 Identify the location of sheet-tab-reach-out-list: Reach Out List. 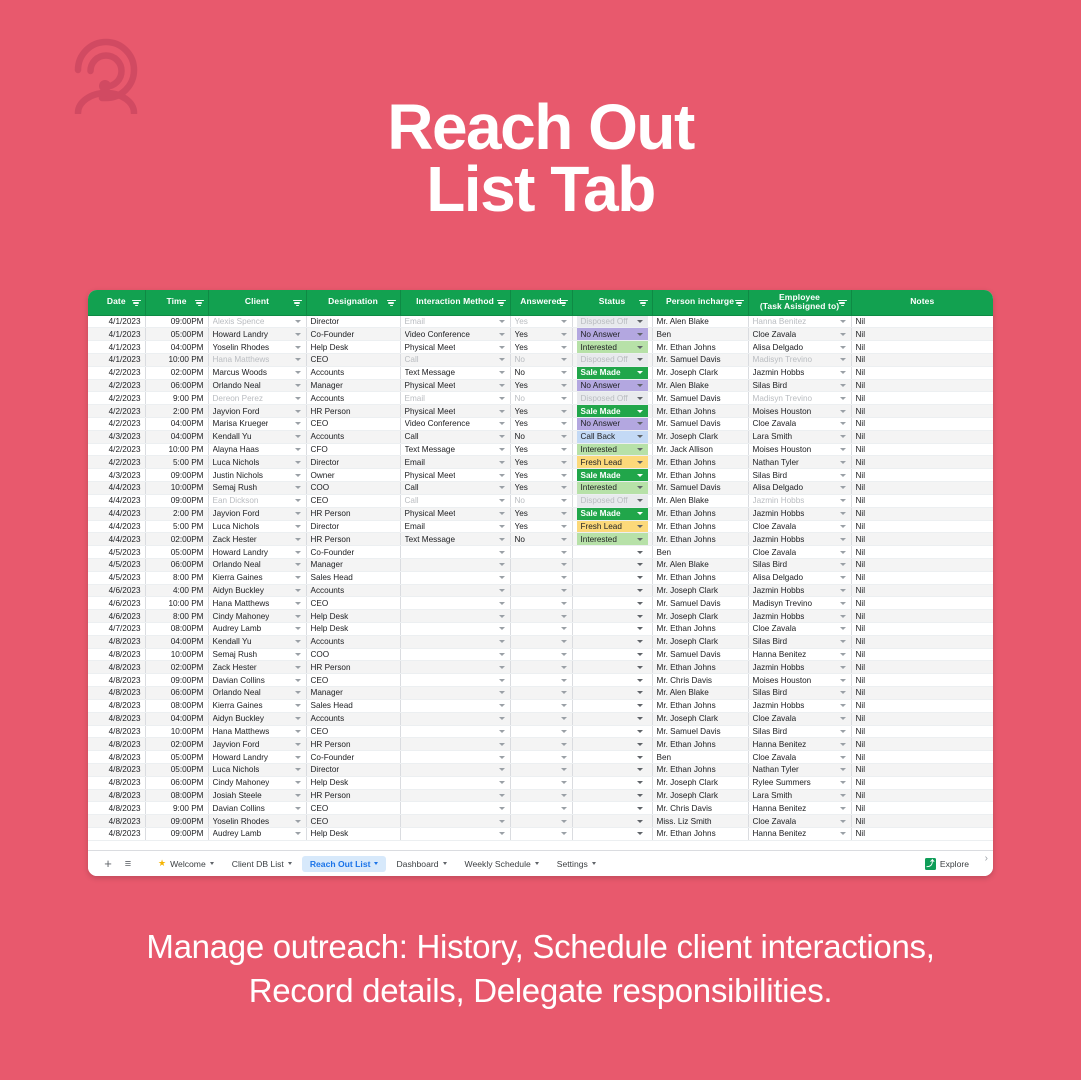
(344, 863).